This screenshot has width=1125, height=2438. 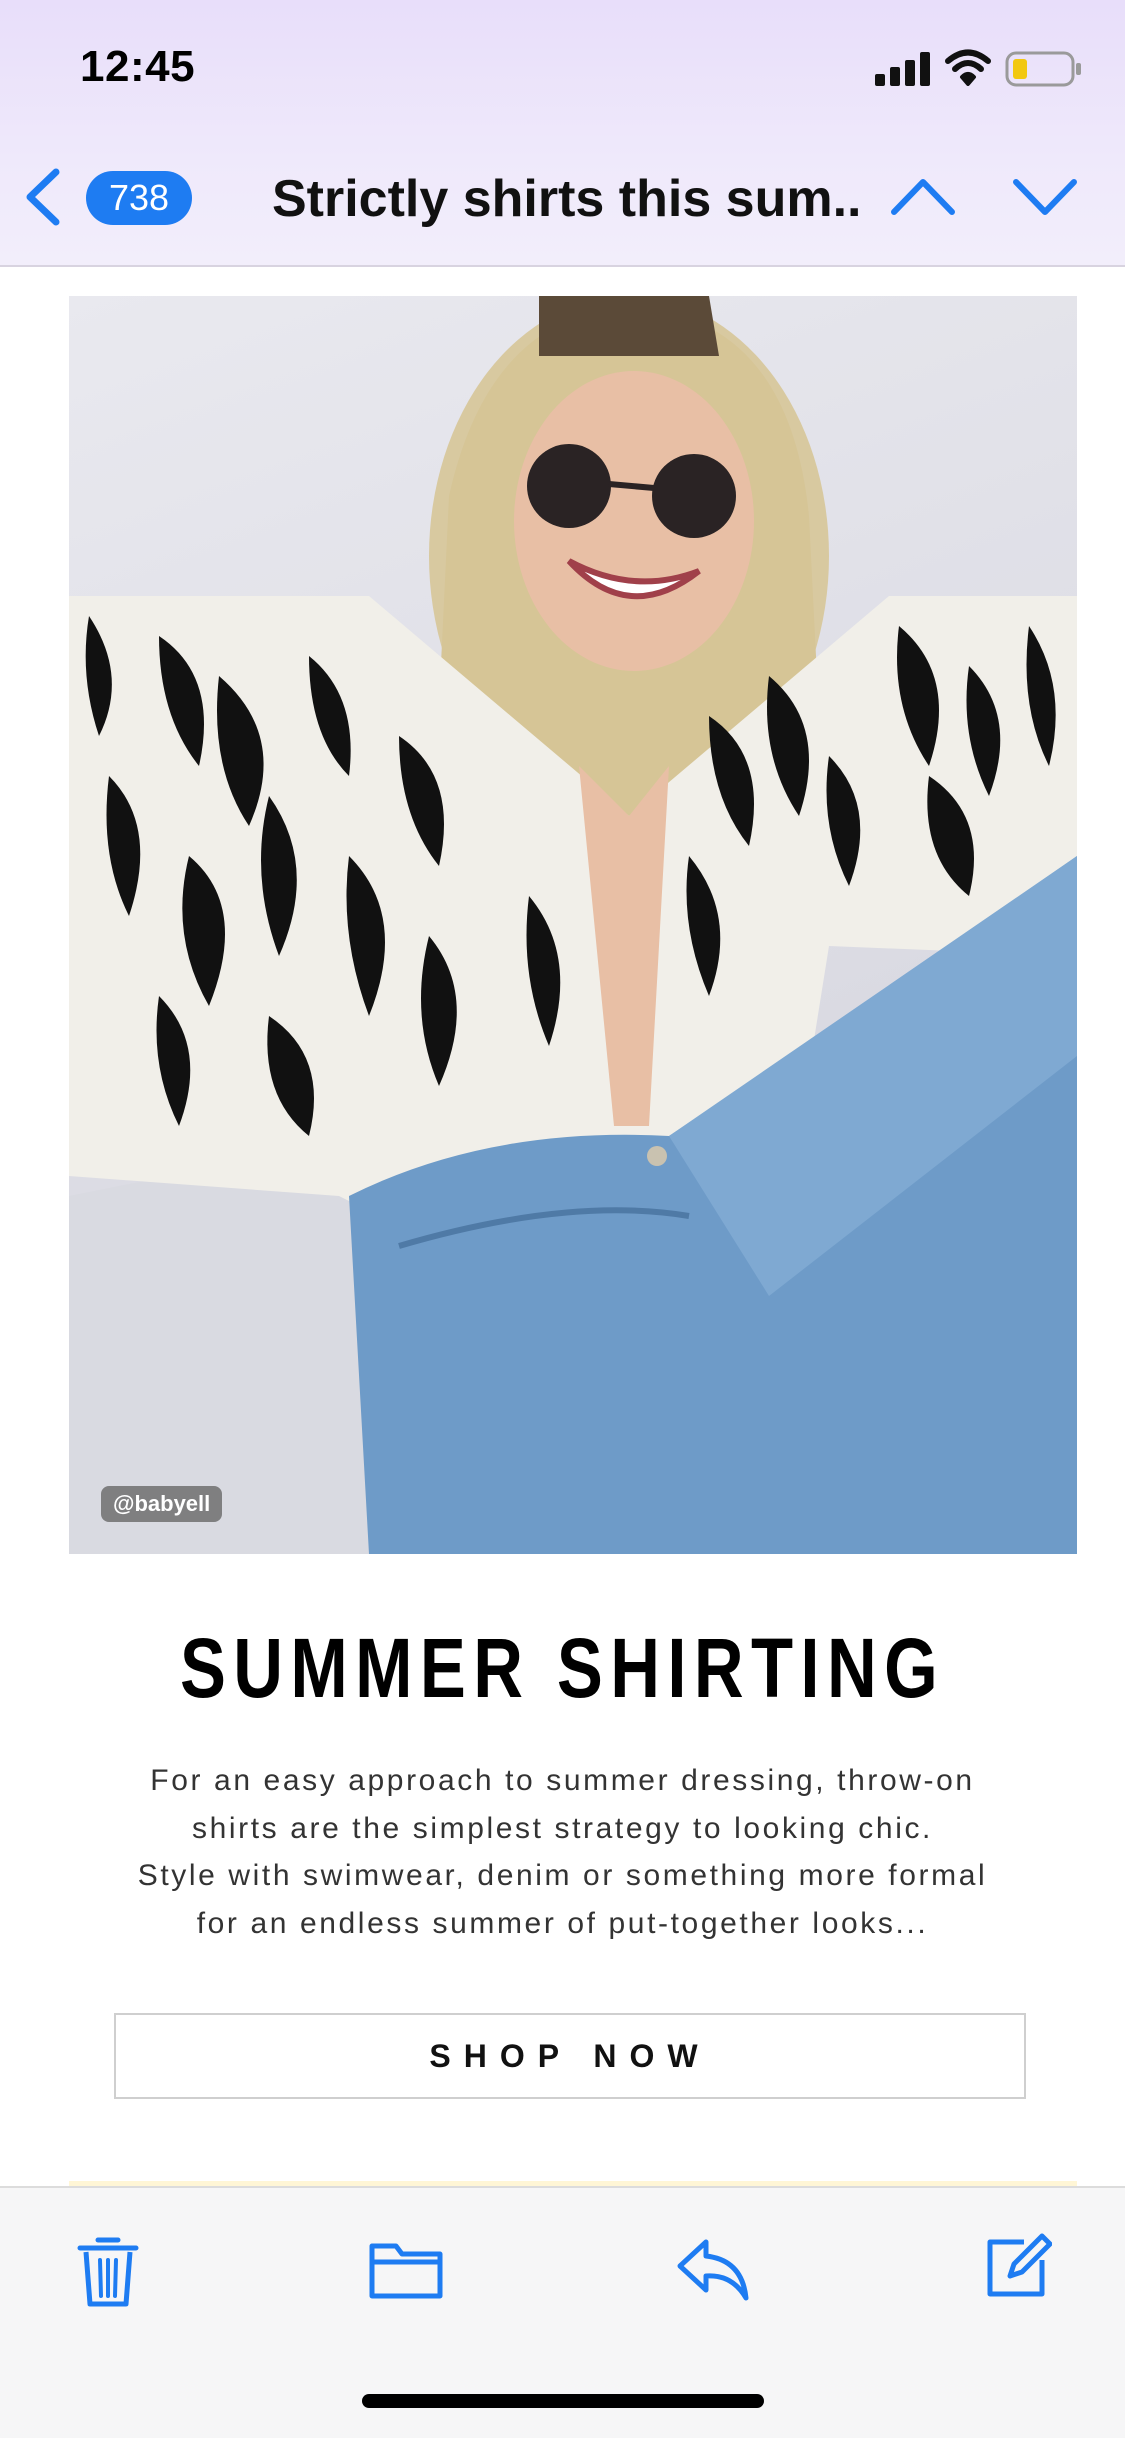 What do you see at coordinates (902, 69) in the screenshot?
I see `signal-icon` at bounding box center [902, 69].